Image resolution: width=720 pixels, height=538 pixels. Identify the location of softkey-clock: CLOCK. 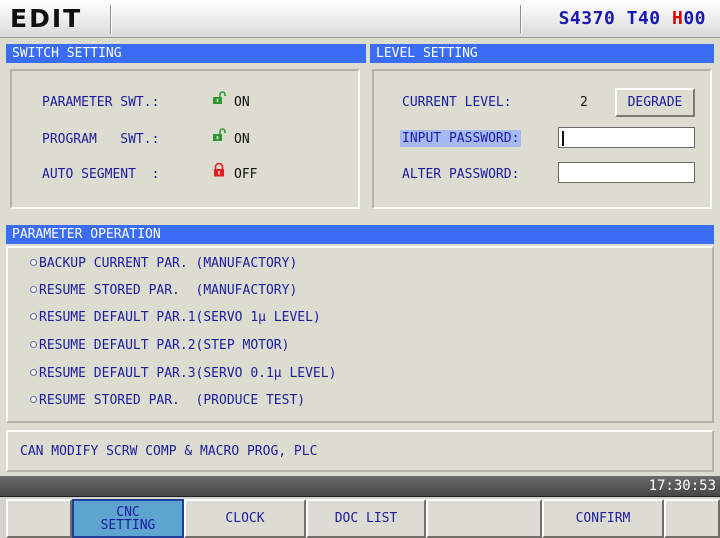
(245, 518).